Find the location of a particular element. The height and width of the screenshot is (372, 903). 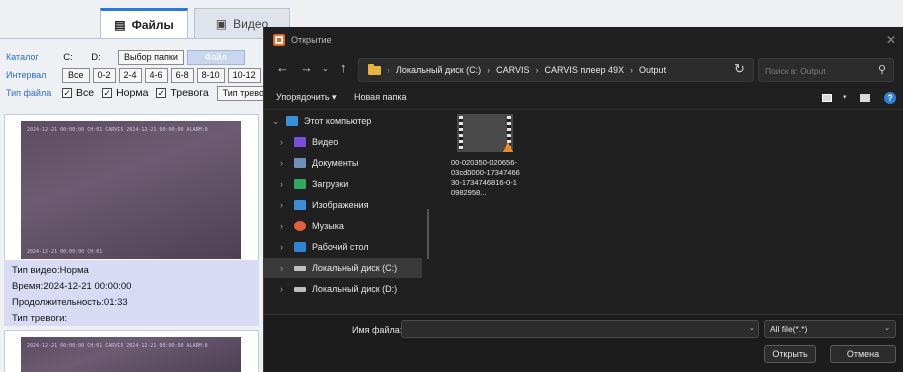

interval-all-button: Все is located at coordinates (76, 75).